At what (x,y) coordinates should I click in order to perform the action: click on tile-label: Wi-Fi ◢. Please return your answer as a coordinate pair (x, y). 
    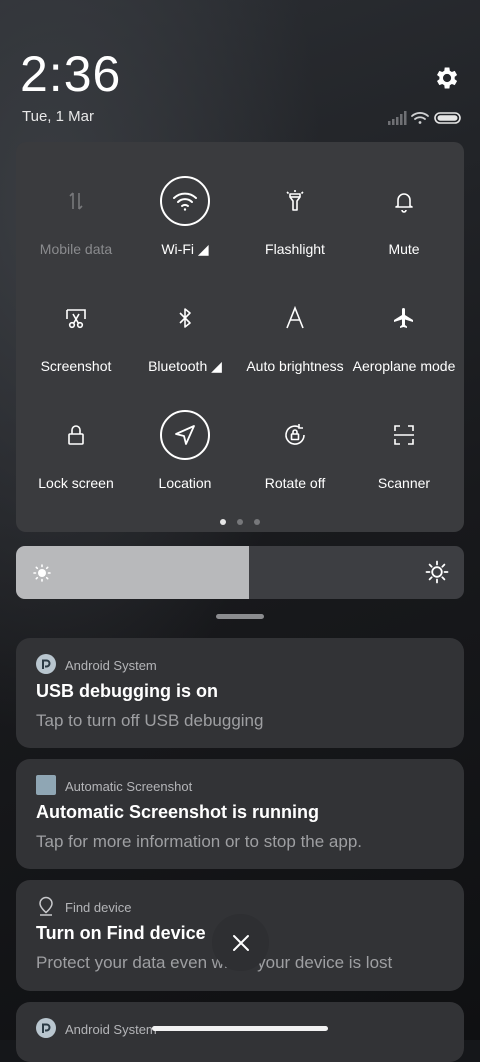
    Looking at the image, I should click on (185, 249).